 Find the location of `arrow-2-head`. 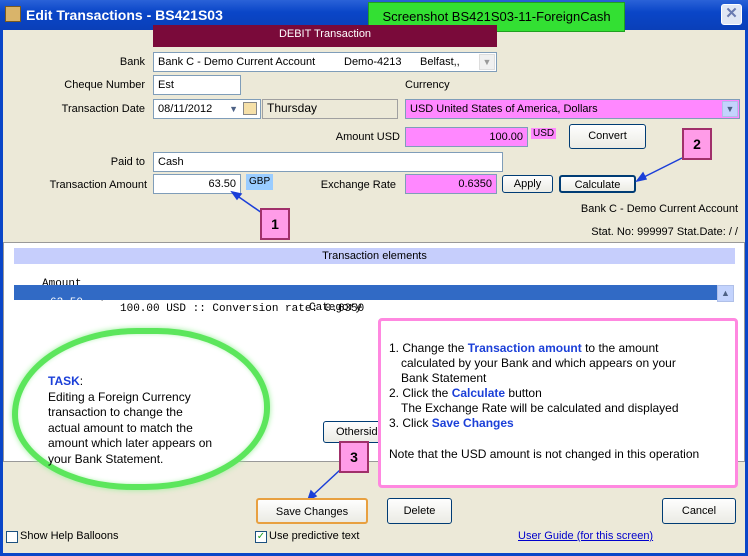

arrow-2-head is located at coordinates (641, 177).